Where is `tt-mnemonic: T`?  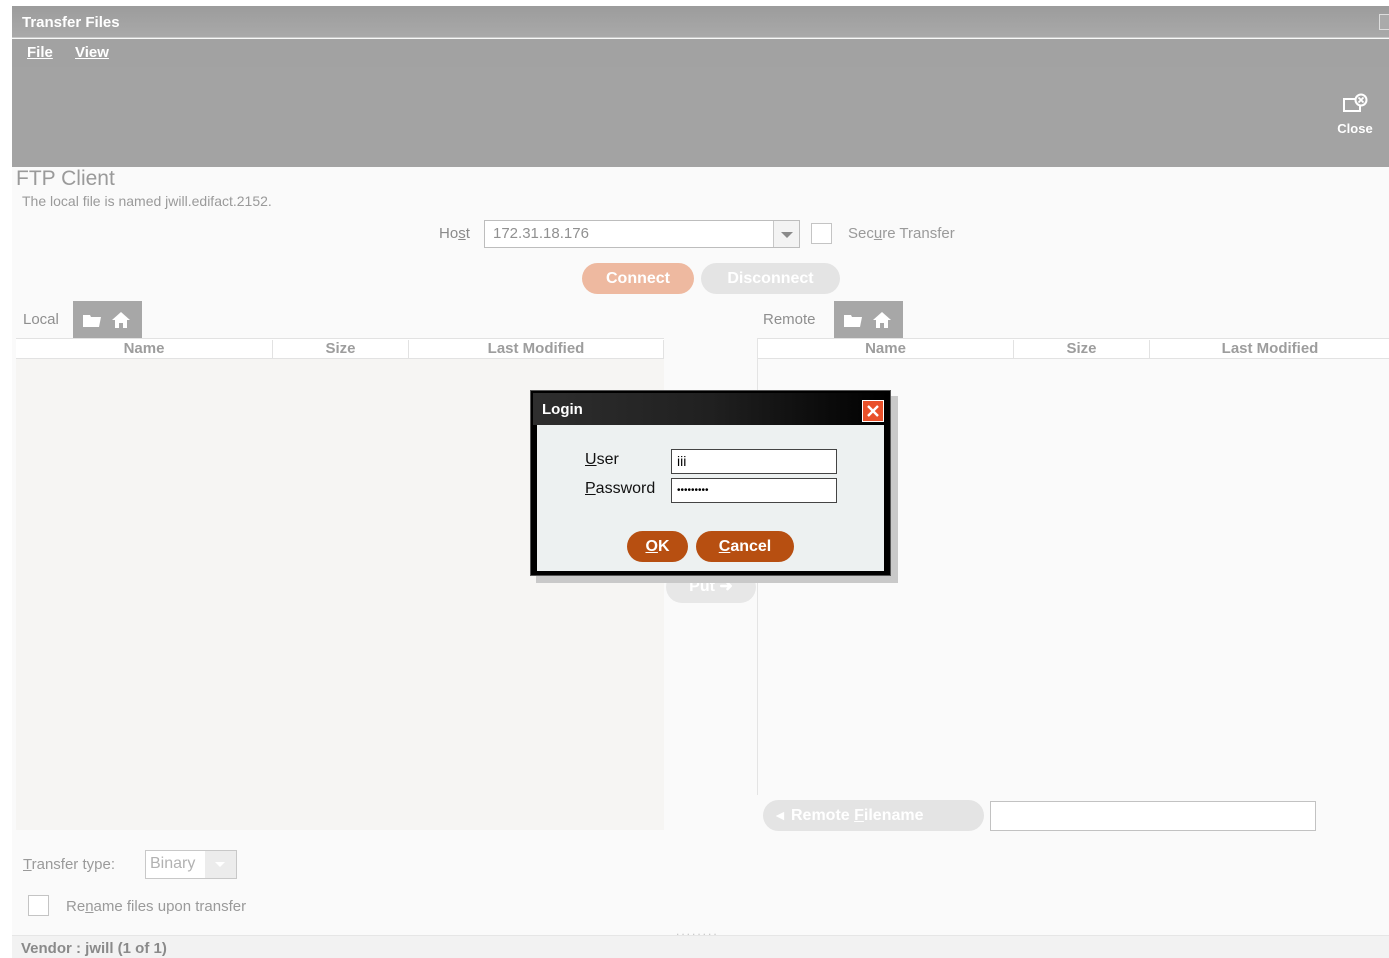 tt-mnemonic: T is located at coordinates (27, 864).